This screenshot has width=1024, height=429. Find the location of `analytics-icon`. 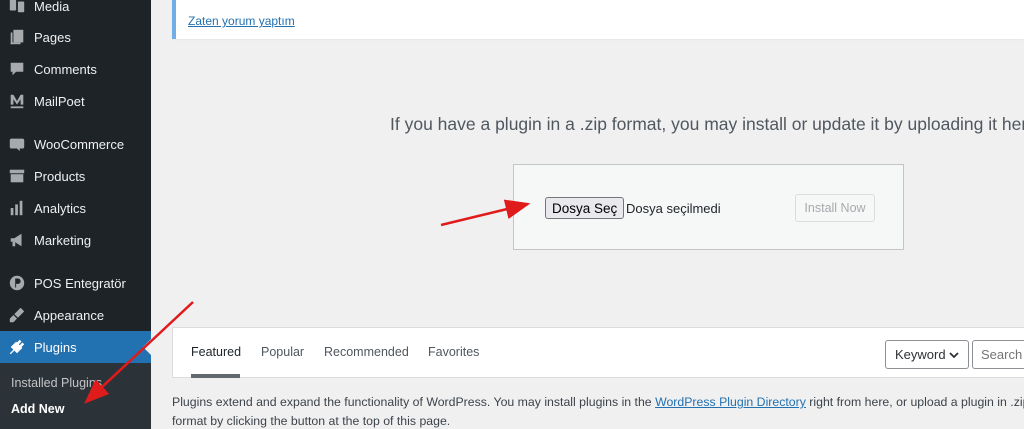

analytics-icon is located at coordinates (17, 208).